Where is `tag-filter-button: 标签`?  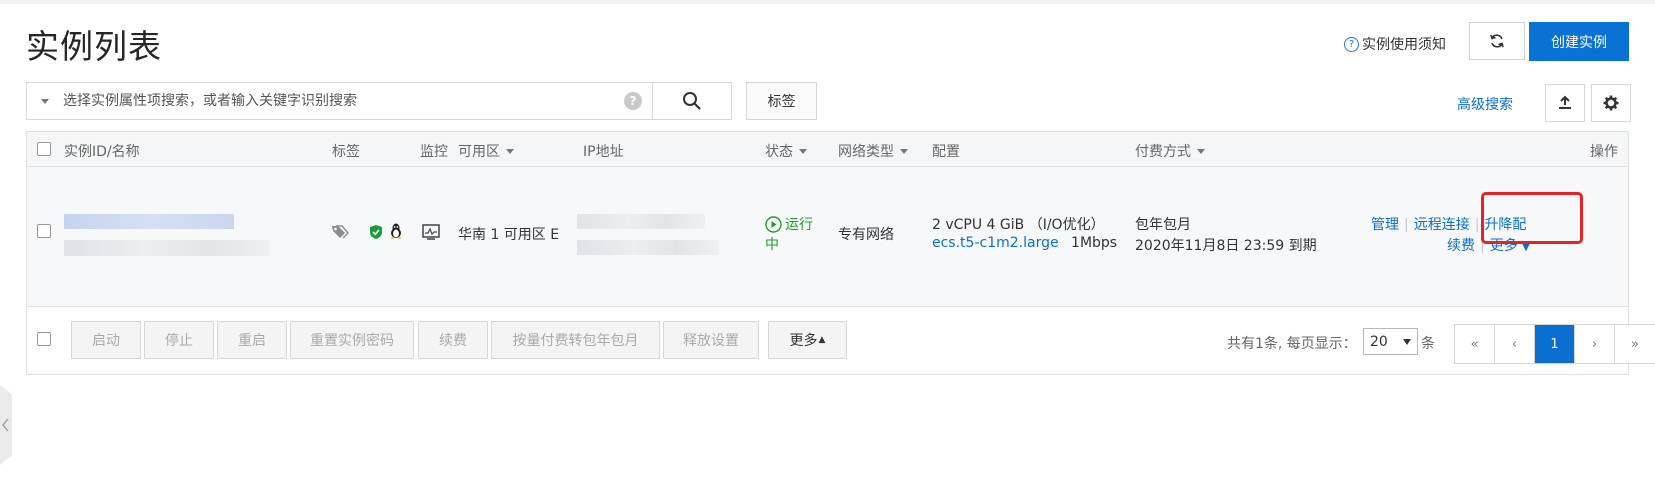
tag-filter-button: 标签 is located at coordinates (781, 101).